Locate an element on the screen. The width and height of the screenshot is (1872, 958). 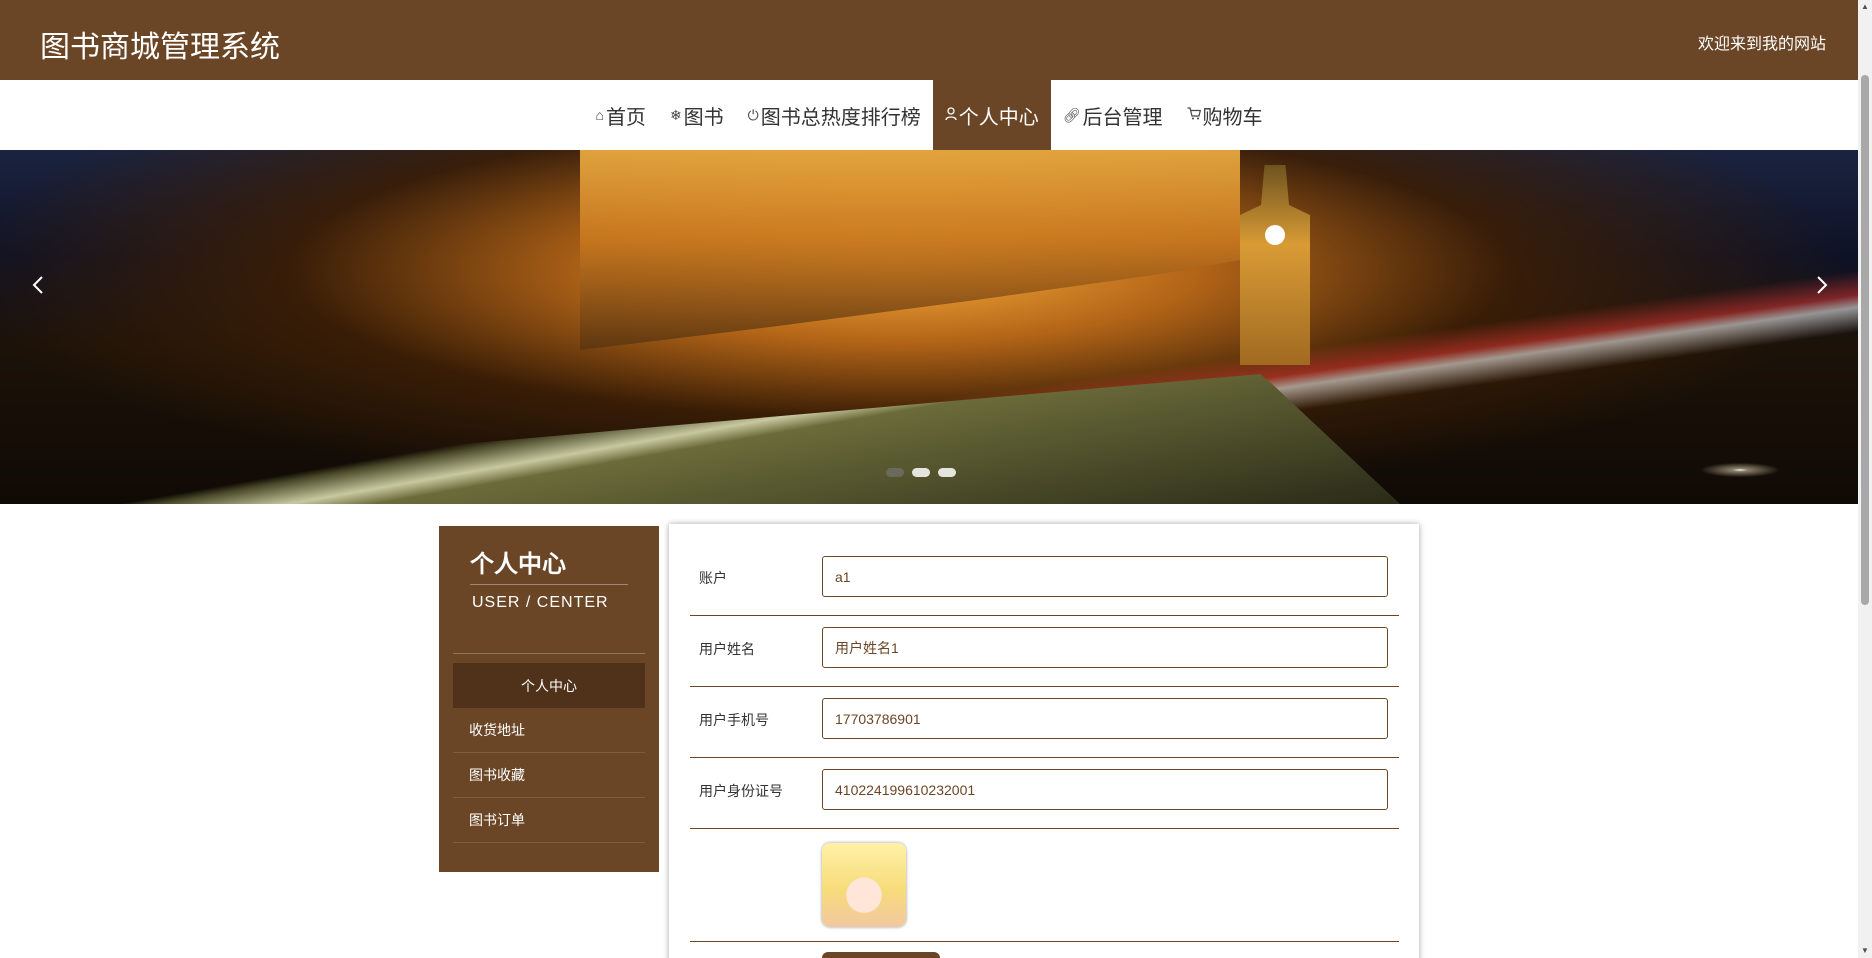
carousel-prev-button is located at coordinates (38, 285).